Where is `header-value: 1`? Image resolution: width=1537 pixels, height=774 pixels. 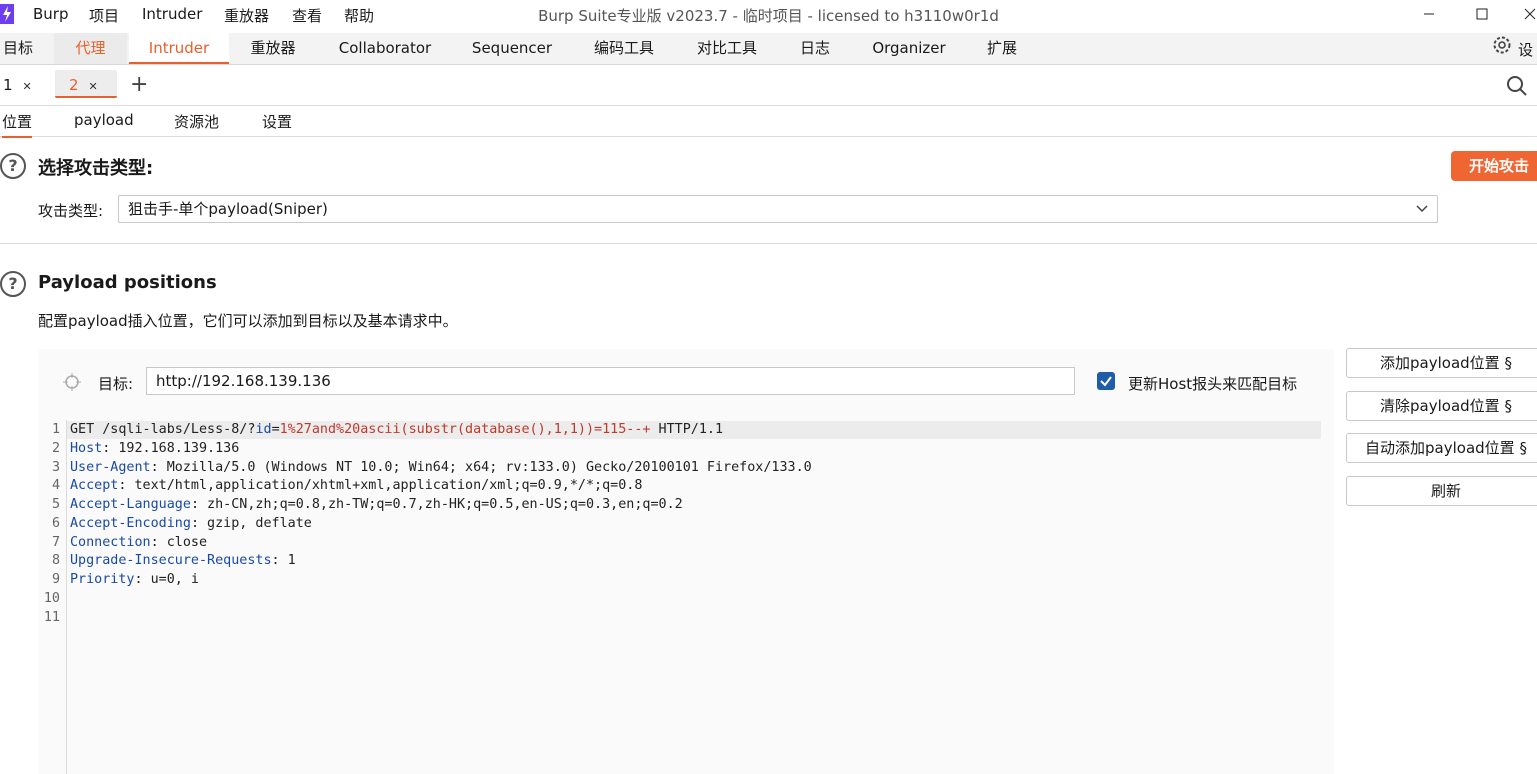 header-value: 1 is located at coordinates (287, 560).